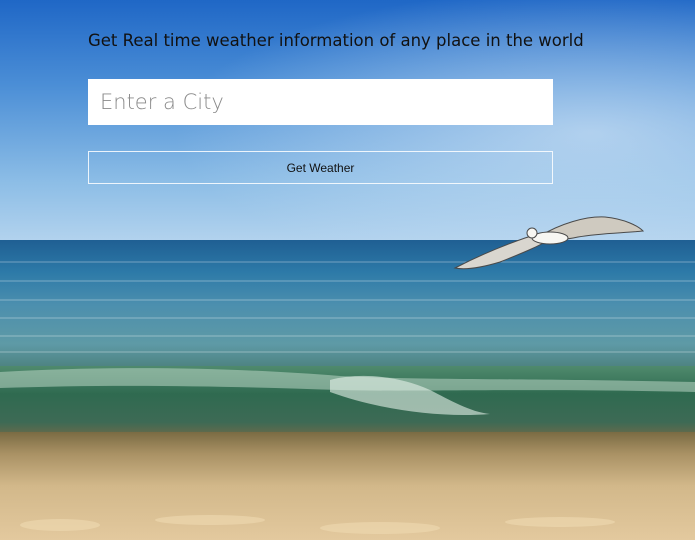 The height and width of the screenshot is (540, 695). What do you see at coordinates (320, 167) in the screenshot?
I see `get-weather-button: Get Weather` at bounding box center [320, 167].